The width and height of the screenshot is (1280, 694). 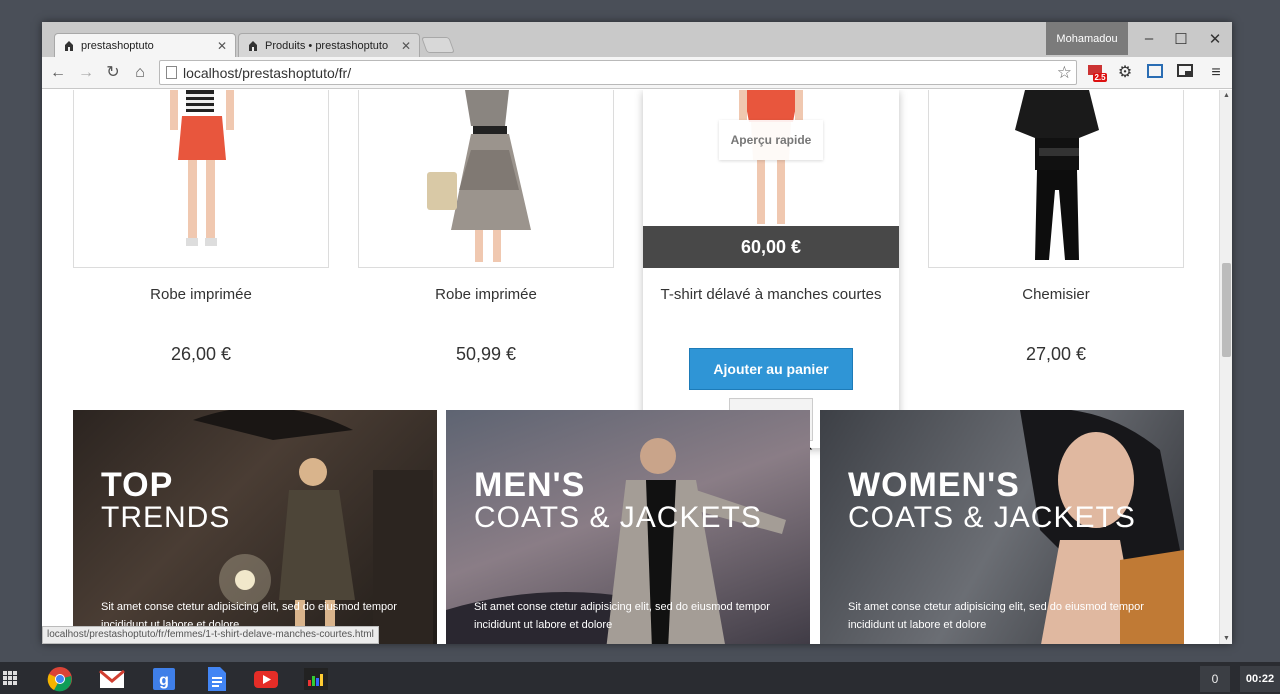 I want to click on product-name: Chemisier, so click(x=1056, y=306).